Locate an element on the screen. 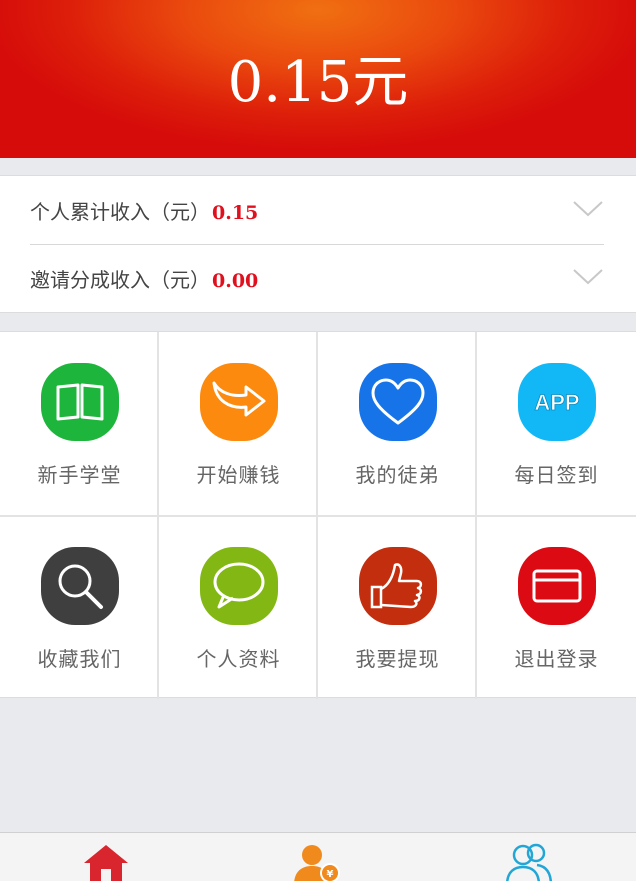  chat-bubble-icon is located at coordinates (238, 586).